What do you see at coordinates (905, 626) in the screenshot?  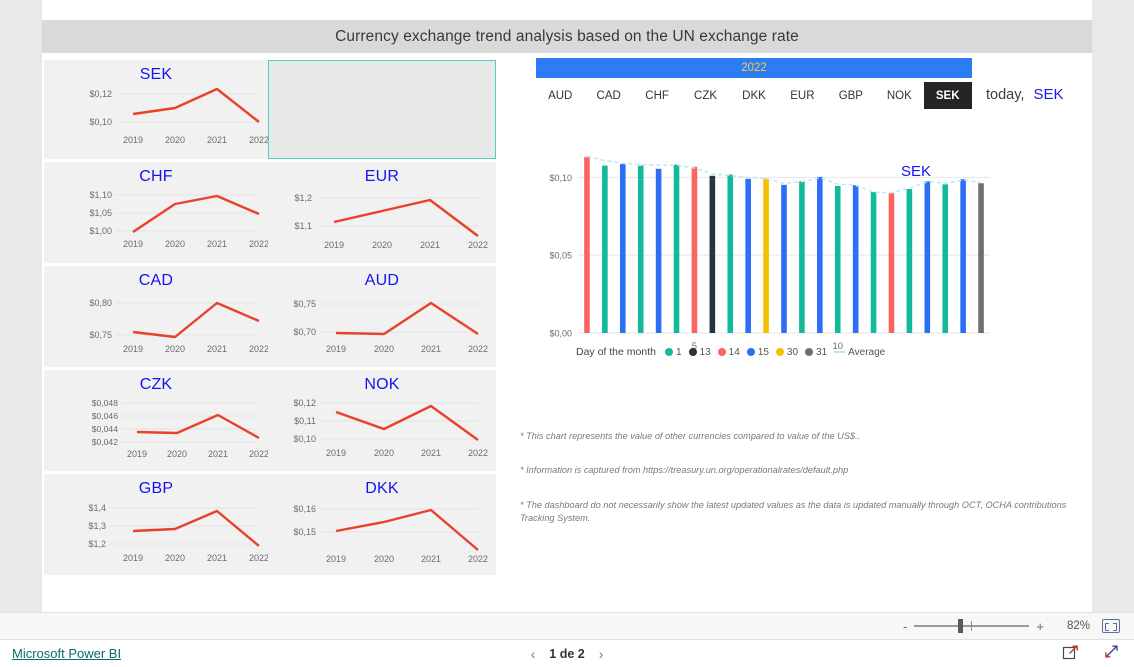 I see `zoom-out-button: -` at bounding box center [905, 626].